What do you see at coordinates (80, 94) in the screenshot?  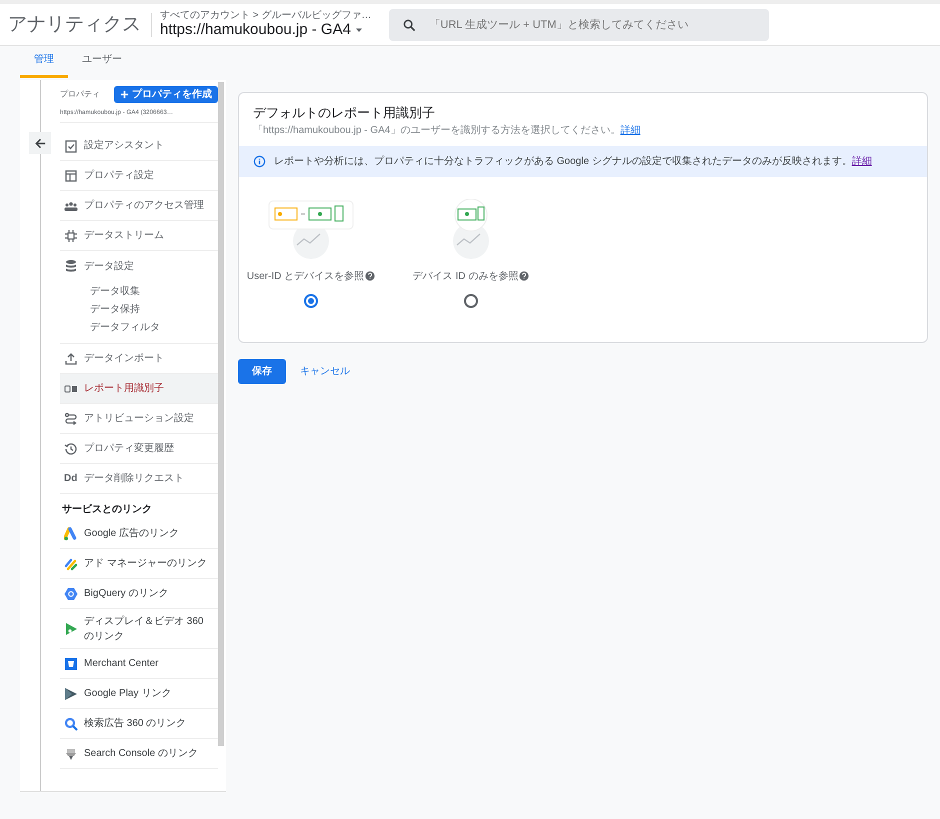 I see `property-label: プロパティ` at bounding box center [80, 94].